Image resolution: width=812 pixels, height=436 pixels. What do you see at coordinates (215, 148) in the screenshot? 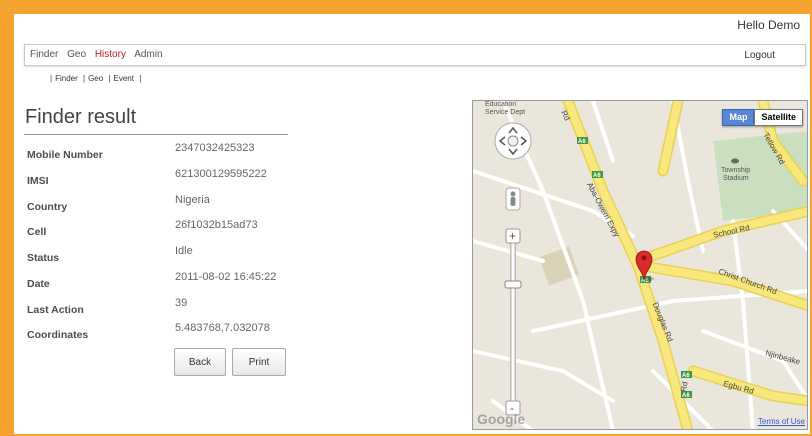
I see `field-value: 2347032425323` at bounding box center [215, 148].